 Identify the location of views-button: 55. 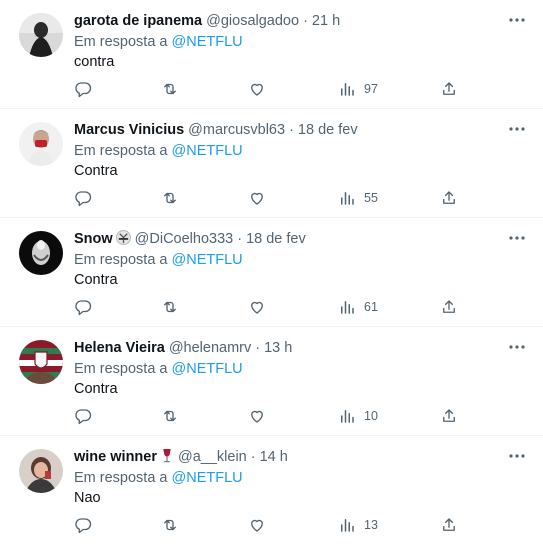
(358, 198).